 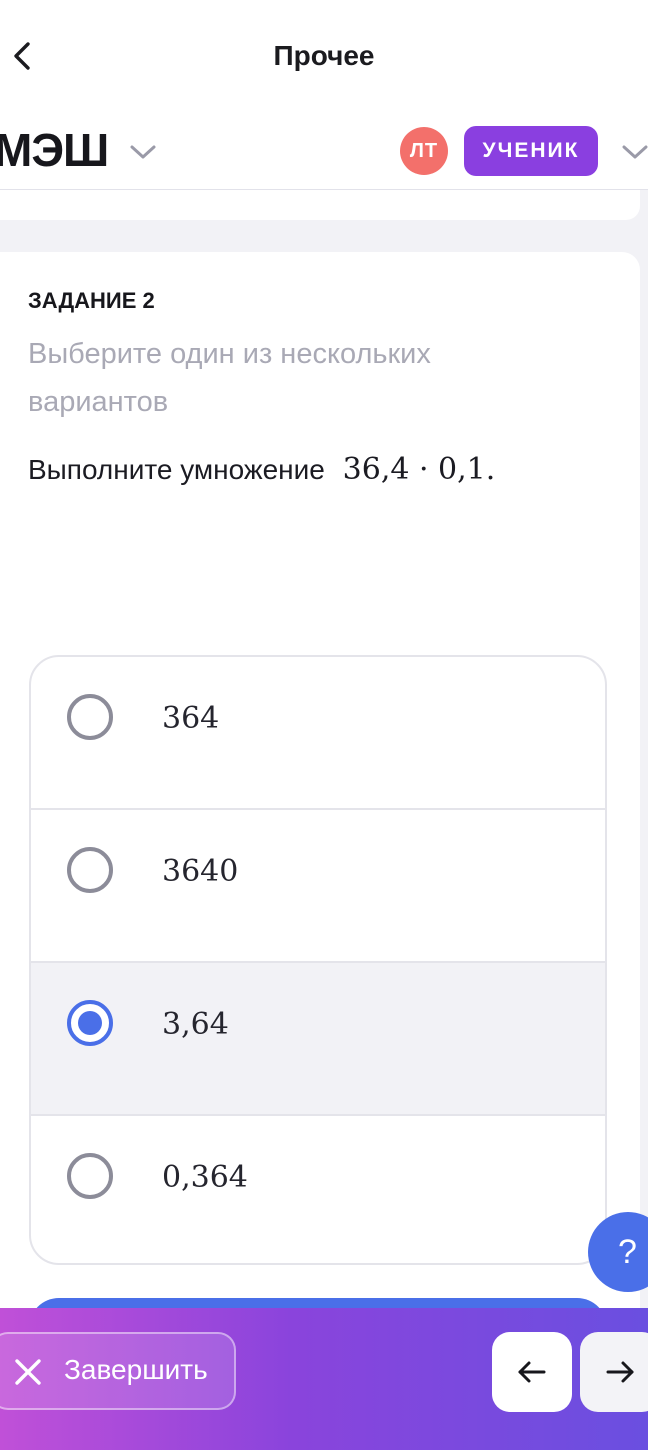 What do you see at coordinates (424, 151) in the screenshot?
I see `avatar: ЛТ` at bounding box center [424, 151].